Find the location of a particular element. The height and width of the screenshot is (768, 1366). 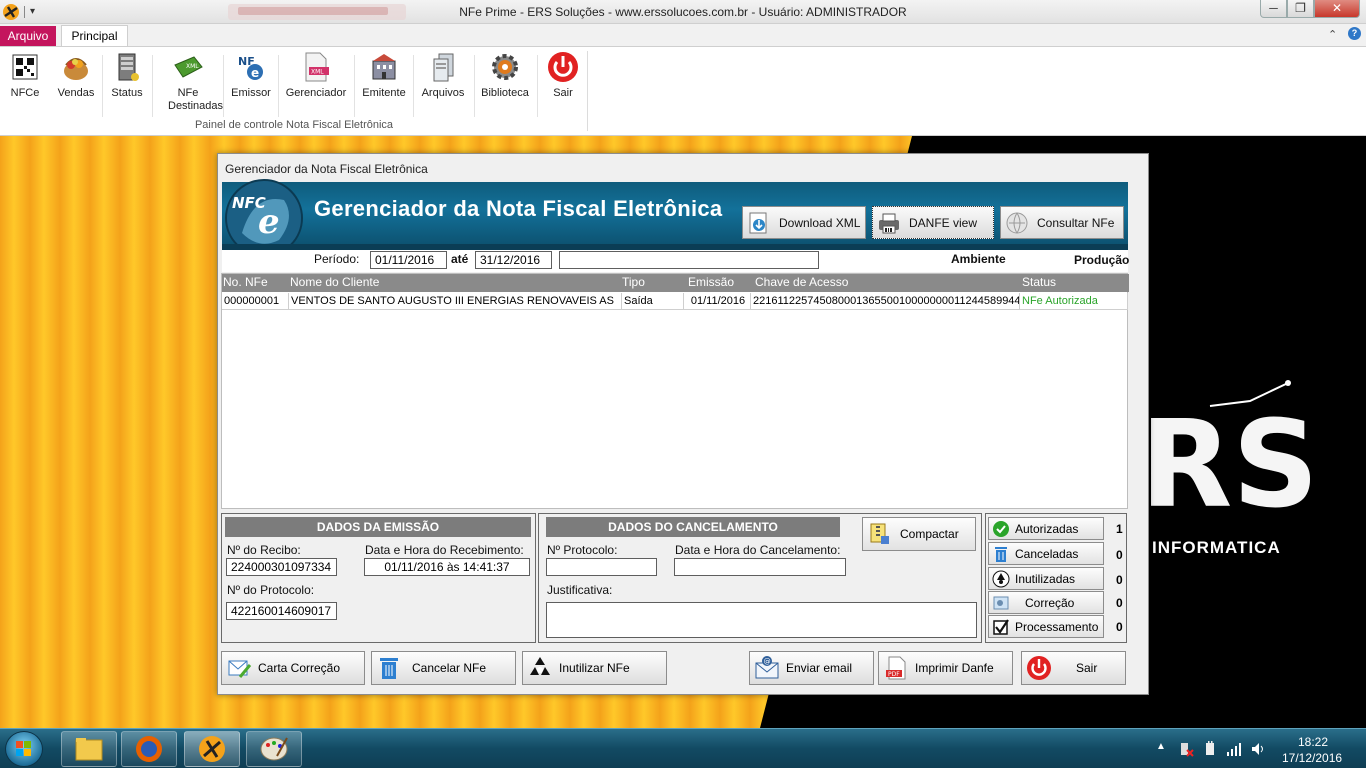

brand-subtitle: INFORMATICA is located at coordinates (1216, 547).